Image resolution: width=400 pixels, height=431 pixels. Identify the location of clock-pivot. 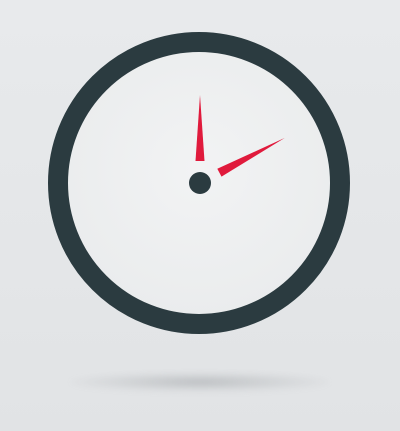
(200, 183).